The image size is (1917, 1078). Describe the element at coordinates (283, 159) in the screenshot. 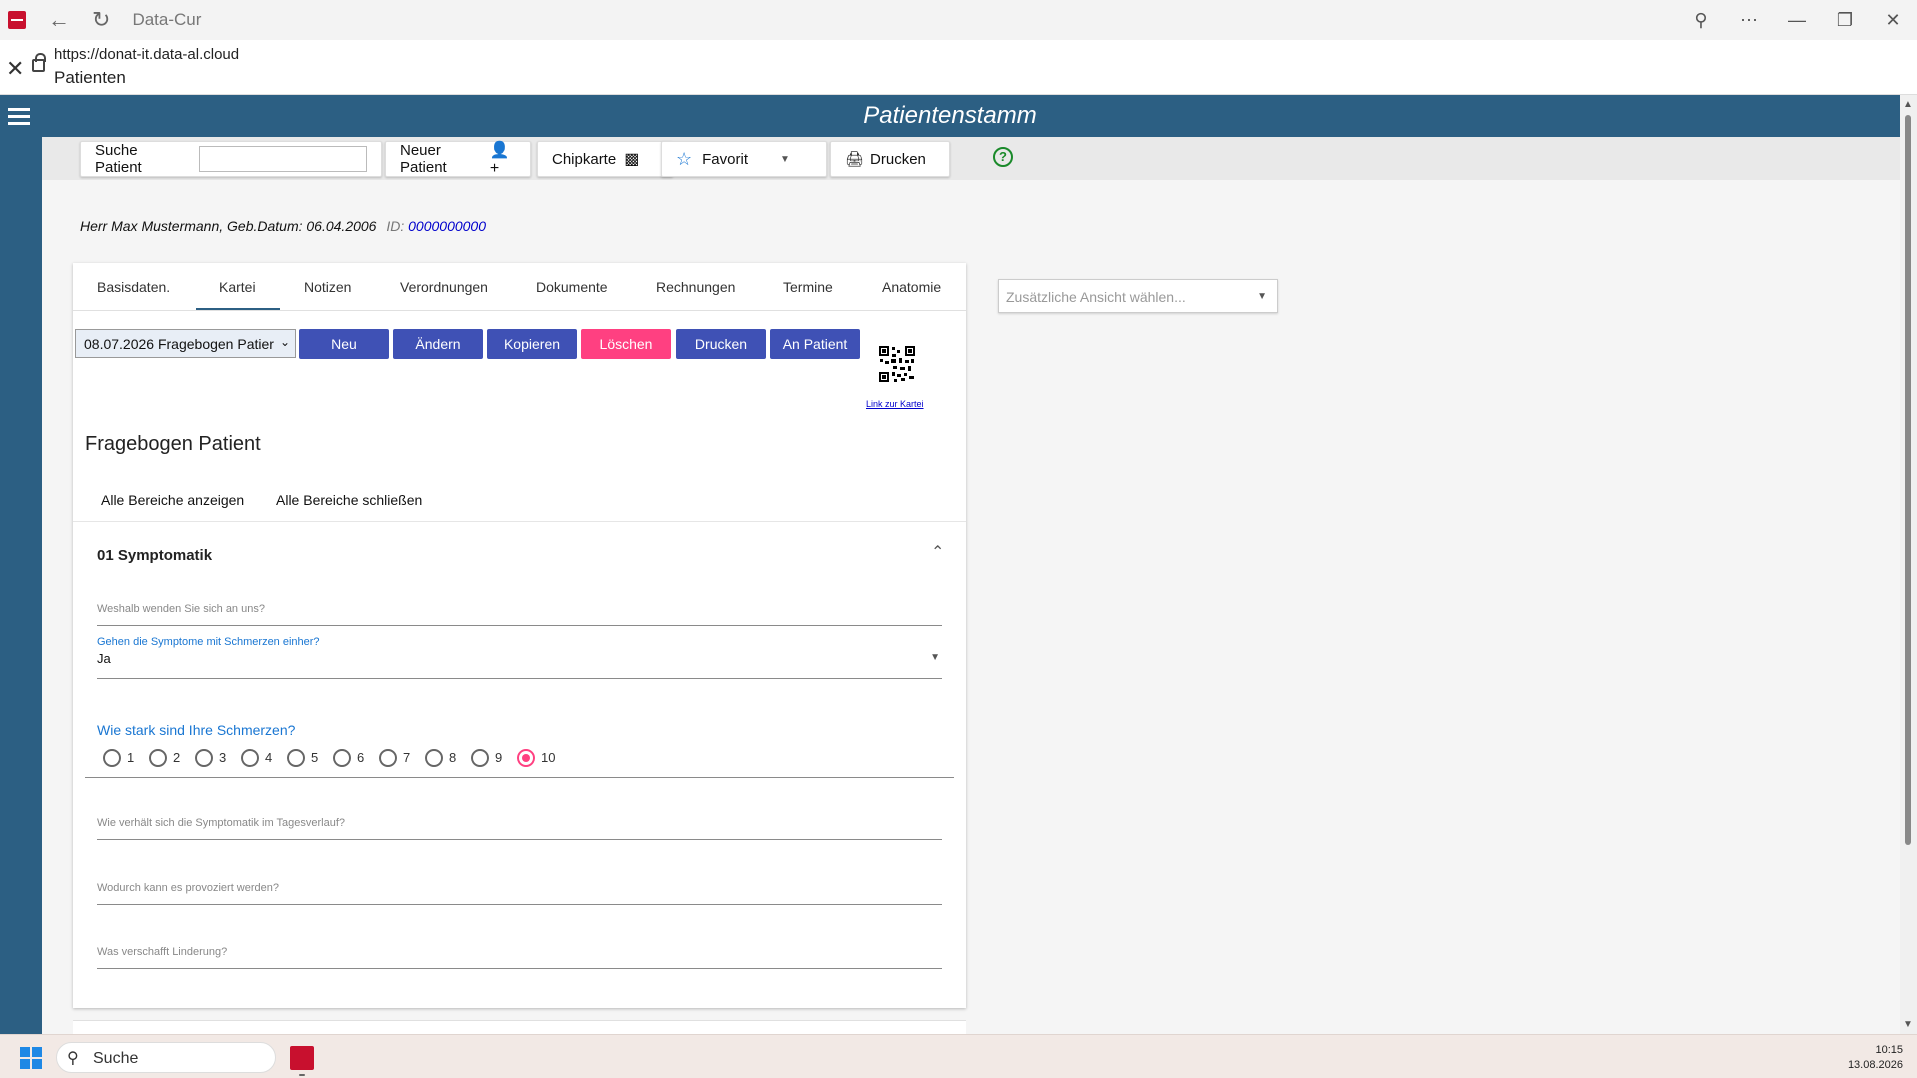

I see `search-patient-input` at that location.